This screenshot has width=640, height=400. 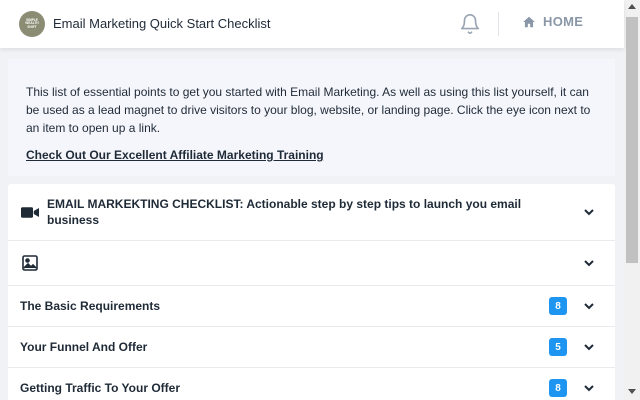 I want to click on list-item: The Basic Requirements 8, so click(x=311, y=306).